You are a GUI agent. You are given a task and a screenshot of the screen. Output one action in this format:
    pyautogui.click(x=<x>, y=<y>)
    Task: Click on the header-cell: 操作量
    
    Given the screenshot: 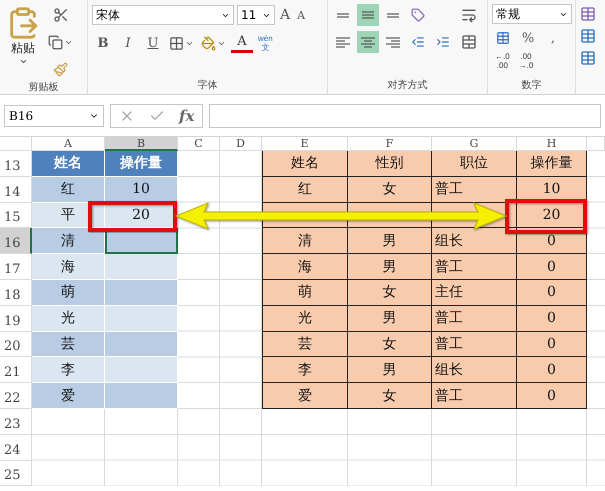 What is the action you would take?
    pyautogui.click(x=141, y=164)
    